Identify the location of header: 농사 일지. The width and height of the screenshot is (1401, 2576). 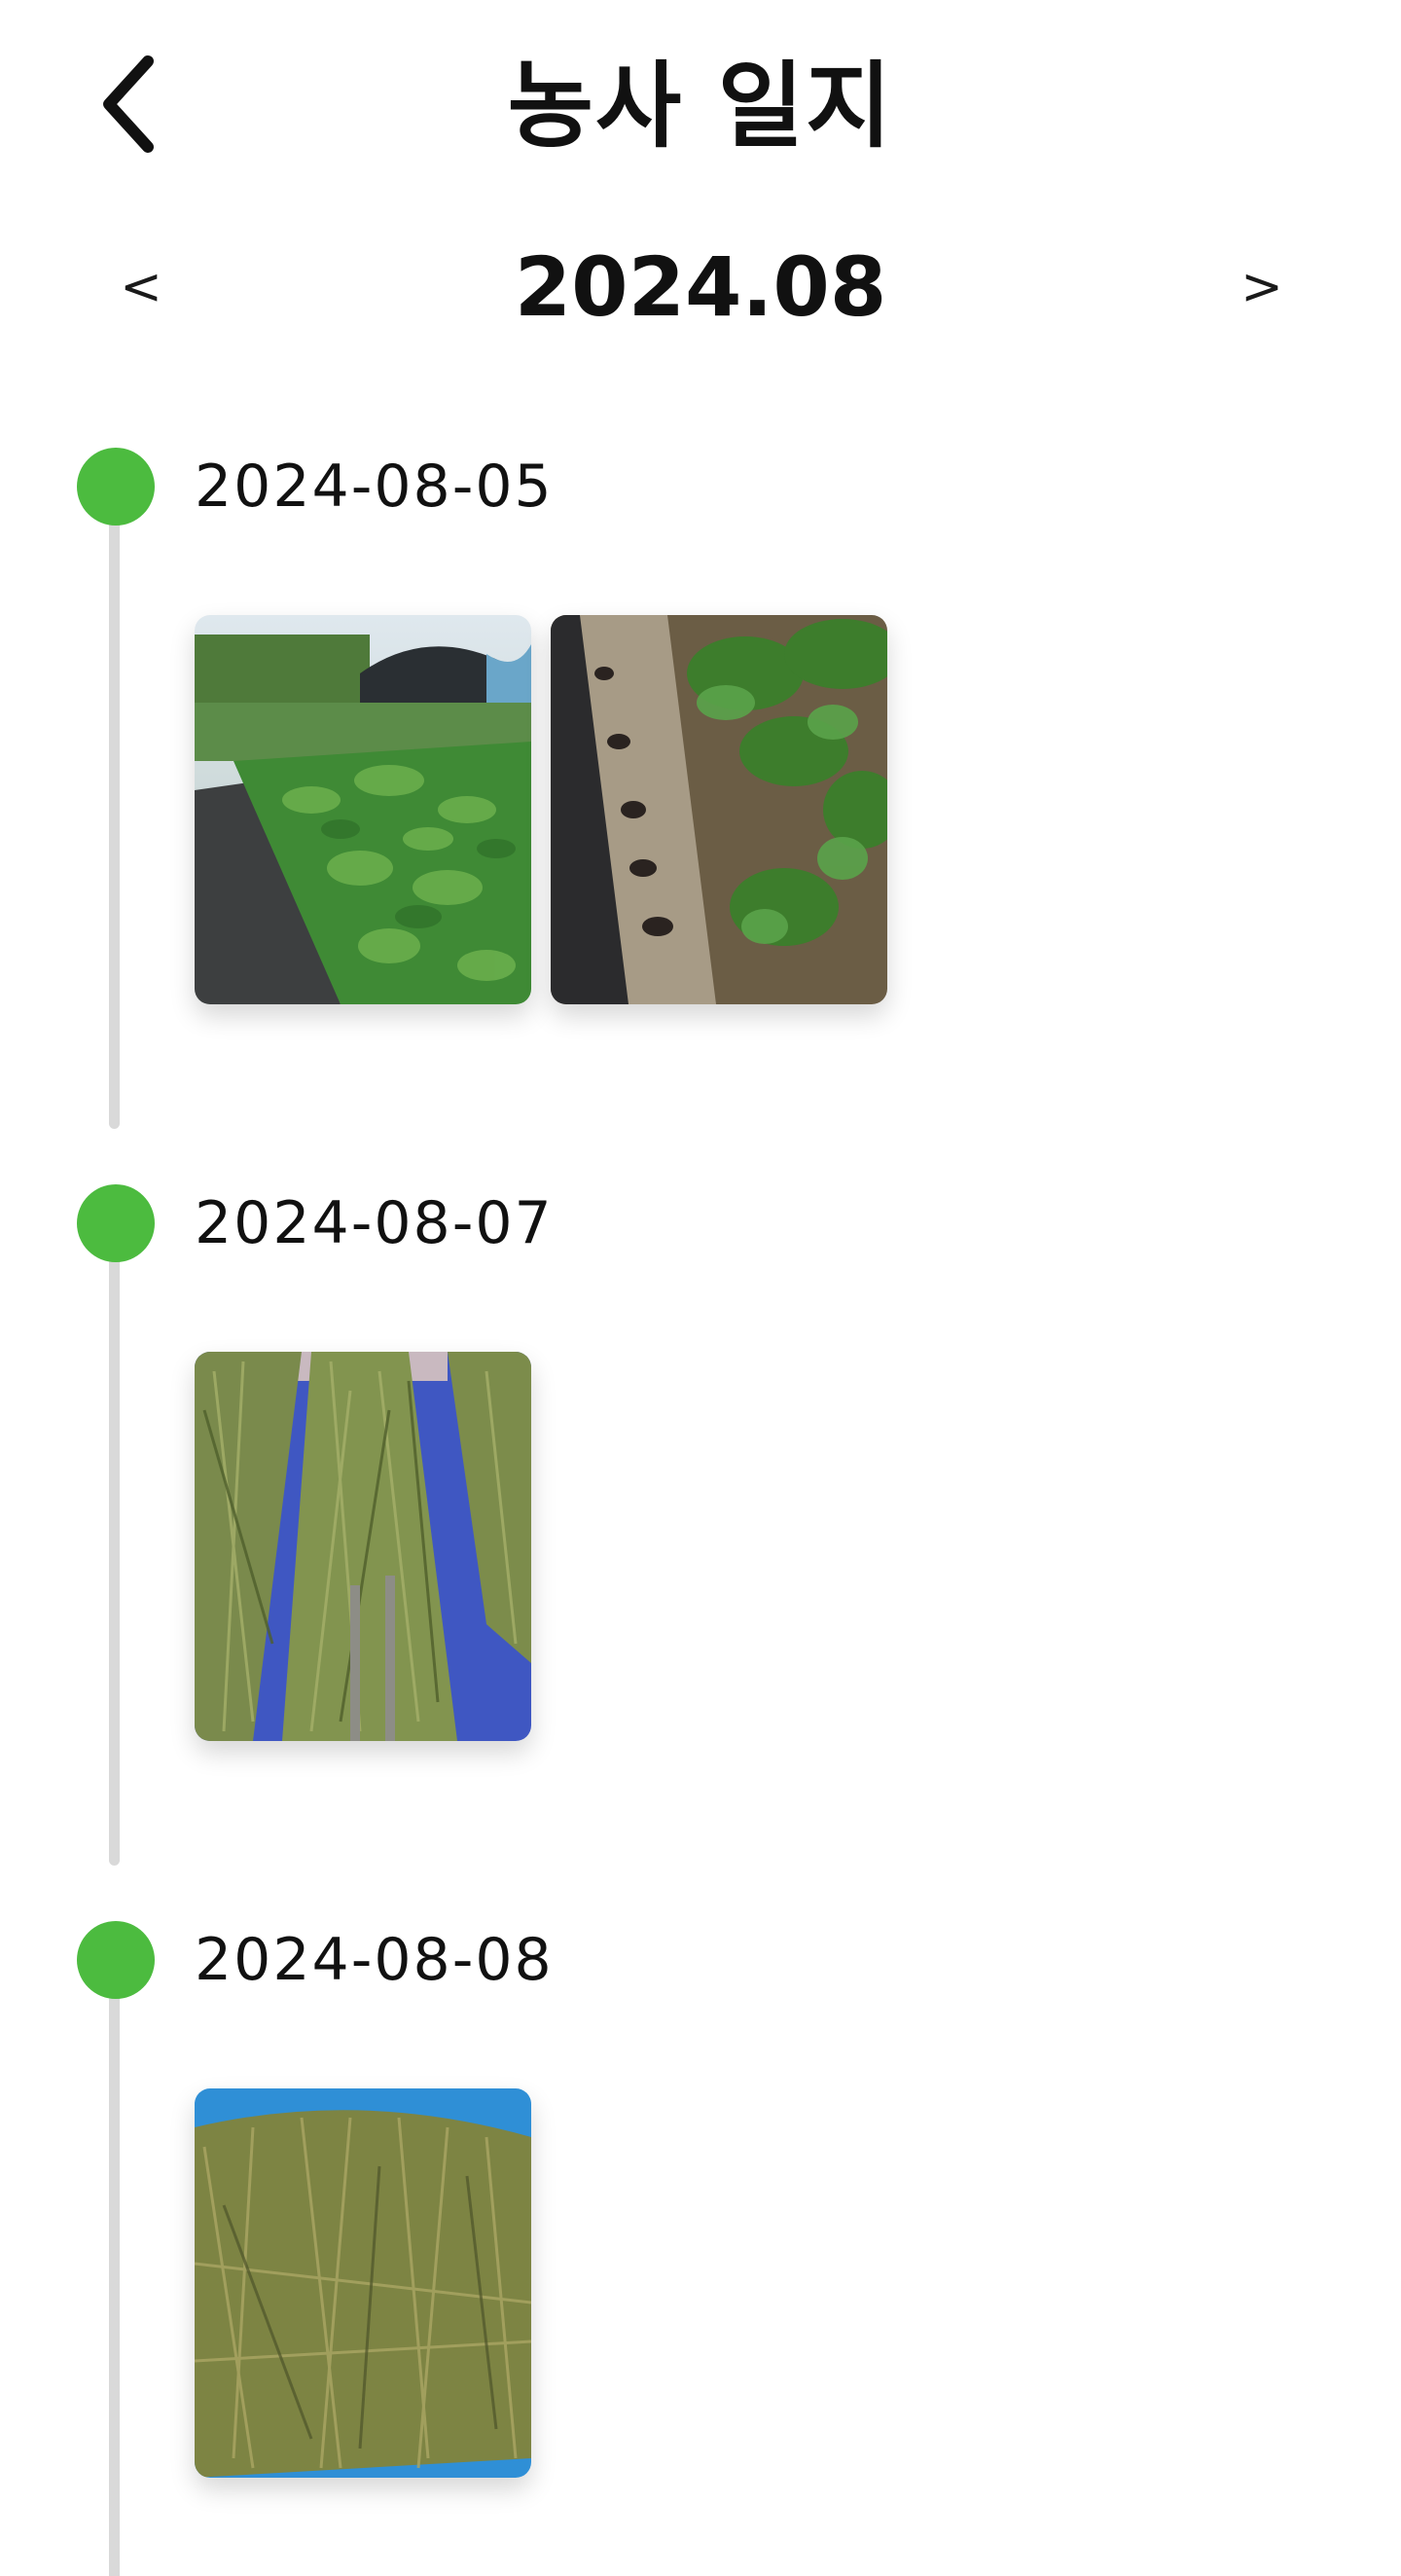
(700, 107).